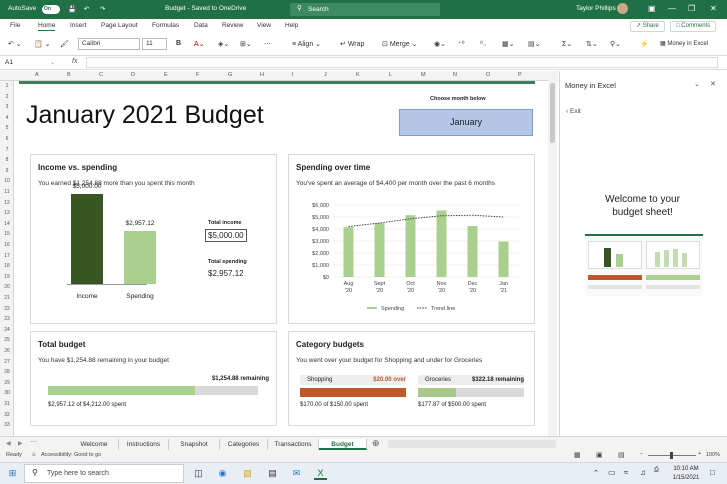  Describe the element at coordinates (230, 75) in the screenshot. I see `column-header-g: G` at that location.